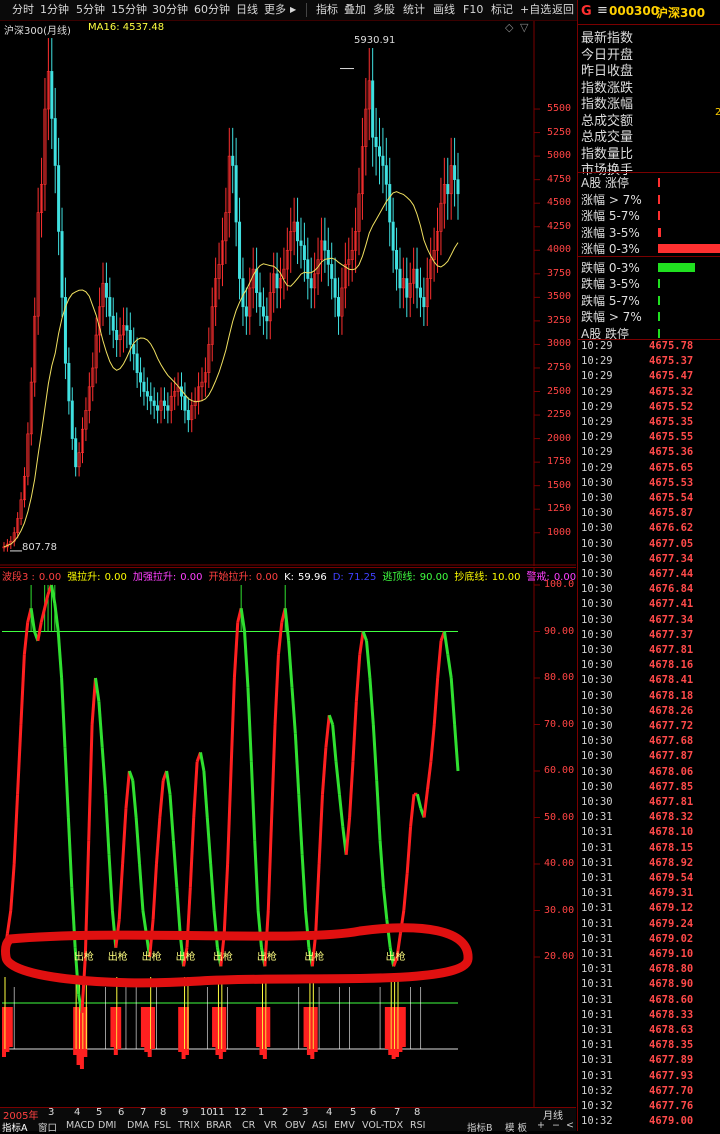 Image resolution: width=720 pixels, height=1134 pixels. What do you see at coordinates (535, 10) in the screenshot?
I see `add-watchlist-button: +自选` at bounding box center [535, 10].